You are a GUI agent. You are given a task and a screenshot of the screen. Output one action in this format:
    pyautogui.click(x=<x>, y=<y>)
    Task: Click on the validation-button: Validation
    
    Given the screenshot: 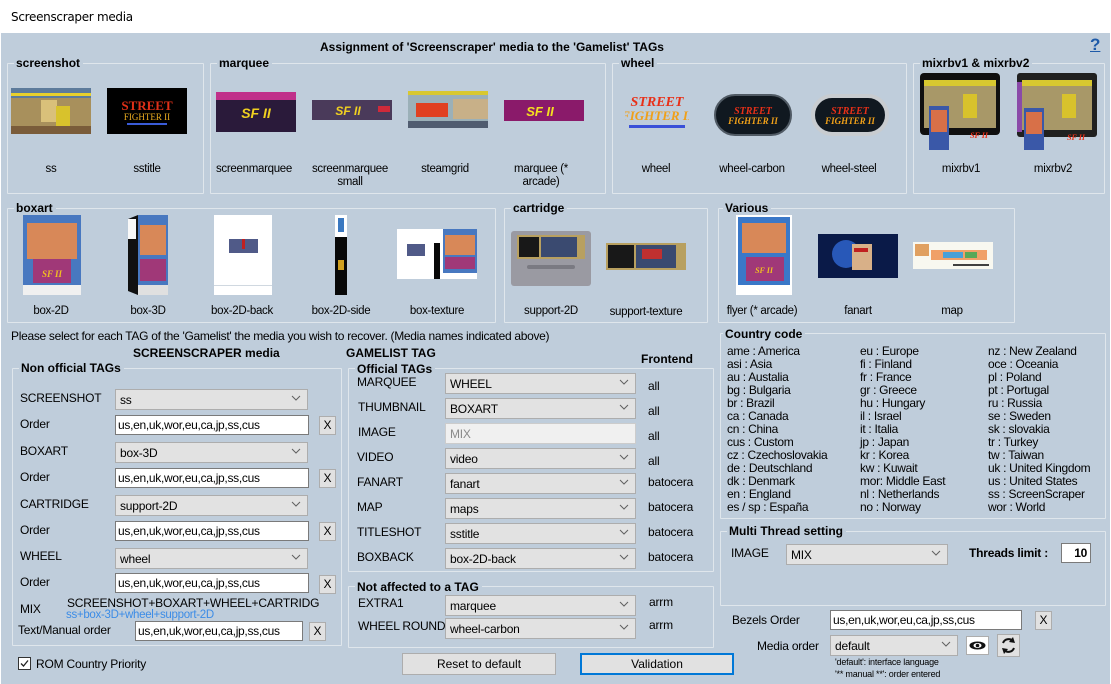 What is the action you would take?
    pyautogui.click(x=657, y=664)
    